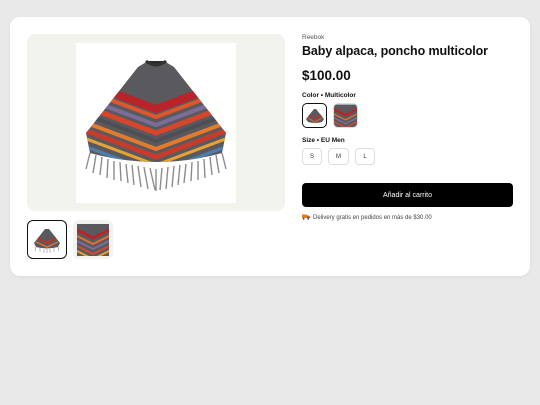 The height and width of the screenshot is (405, 540). What do you see at coordinates (326, 75) in the screenshot?
I see `product-price: $100.00` at bounding box center [326, 75].